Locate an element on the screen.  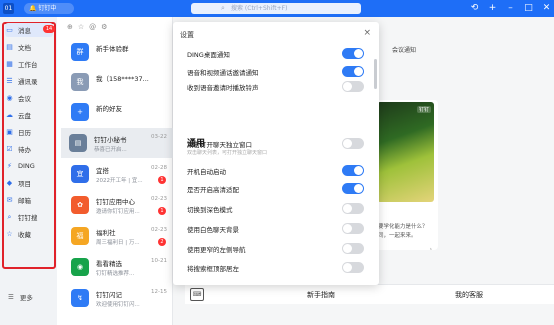
promo-card: 钉钉 要学化能力是什么？ 同，一起来来。 › is located at coordinates (406, 175).